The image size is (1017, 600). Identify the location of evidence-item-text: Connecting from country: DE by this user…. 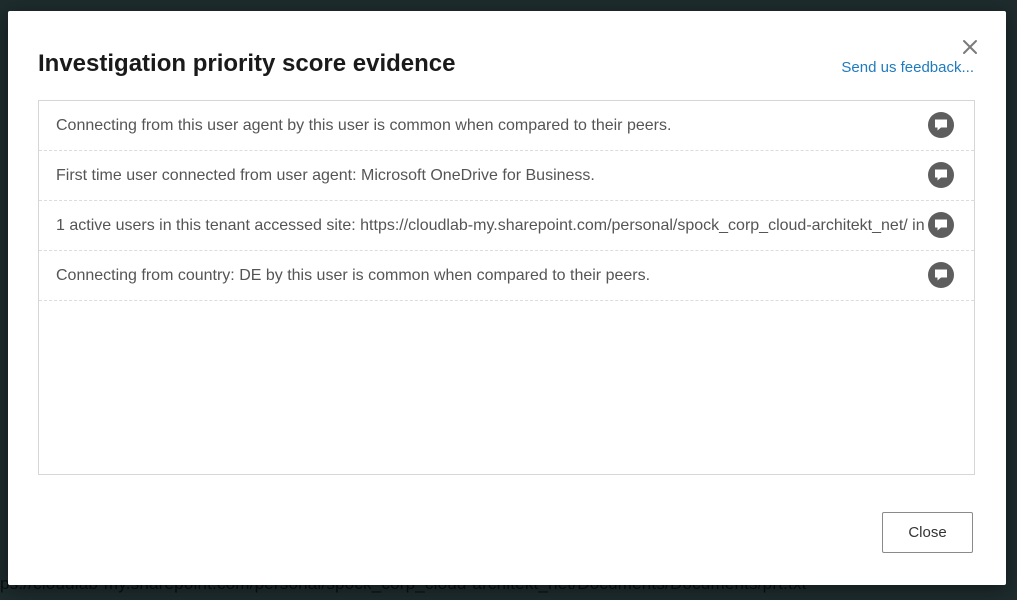
(353, 275).